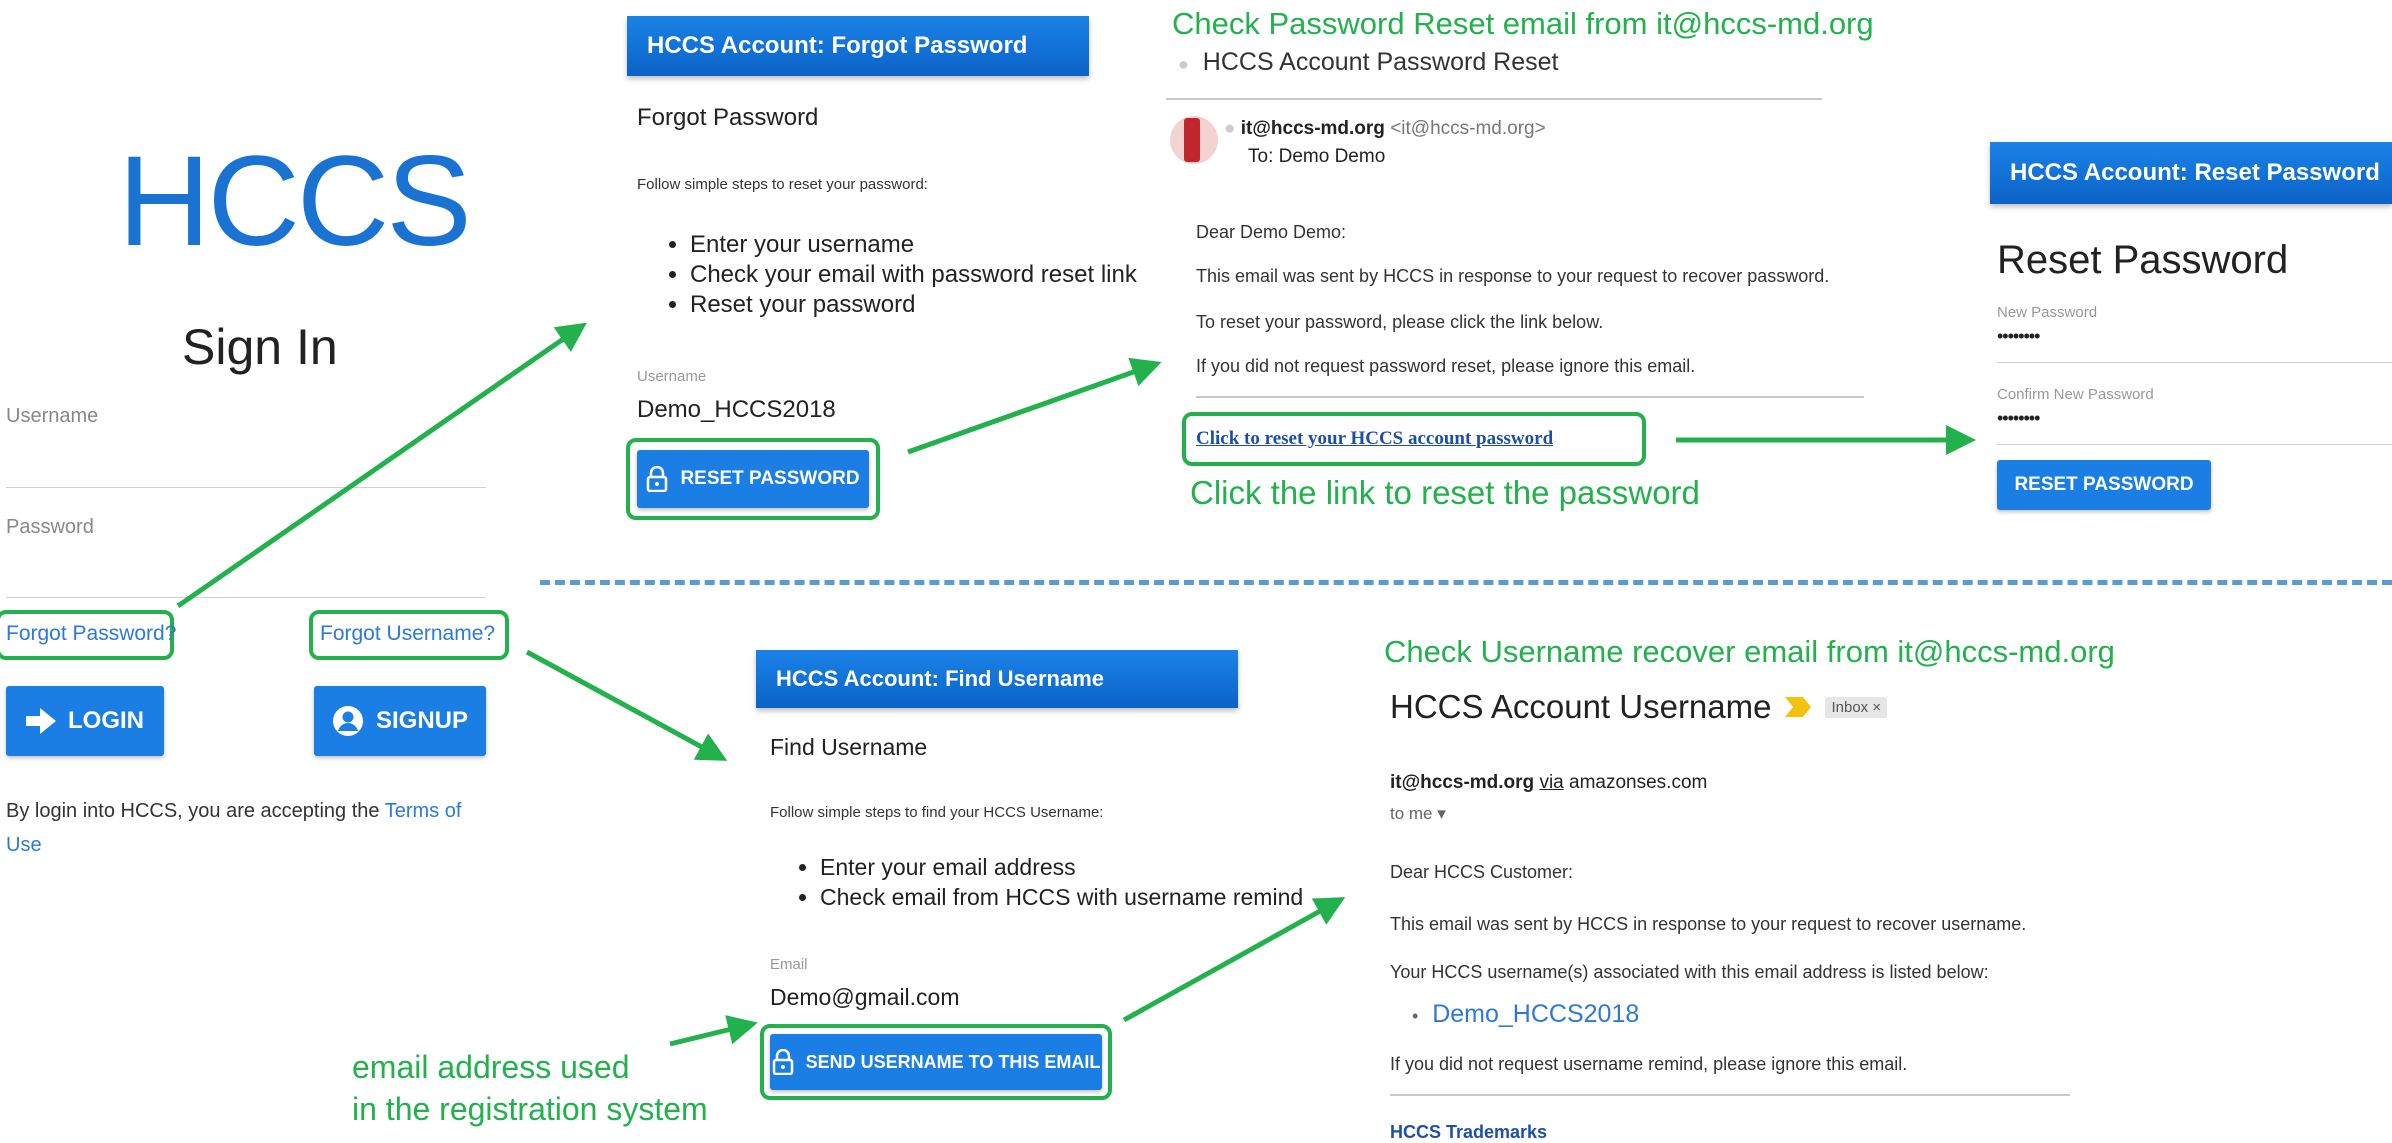  I want to click on arrow-username-to-find, so click(626, 705).